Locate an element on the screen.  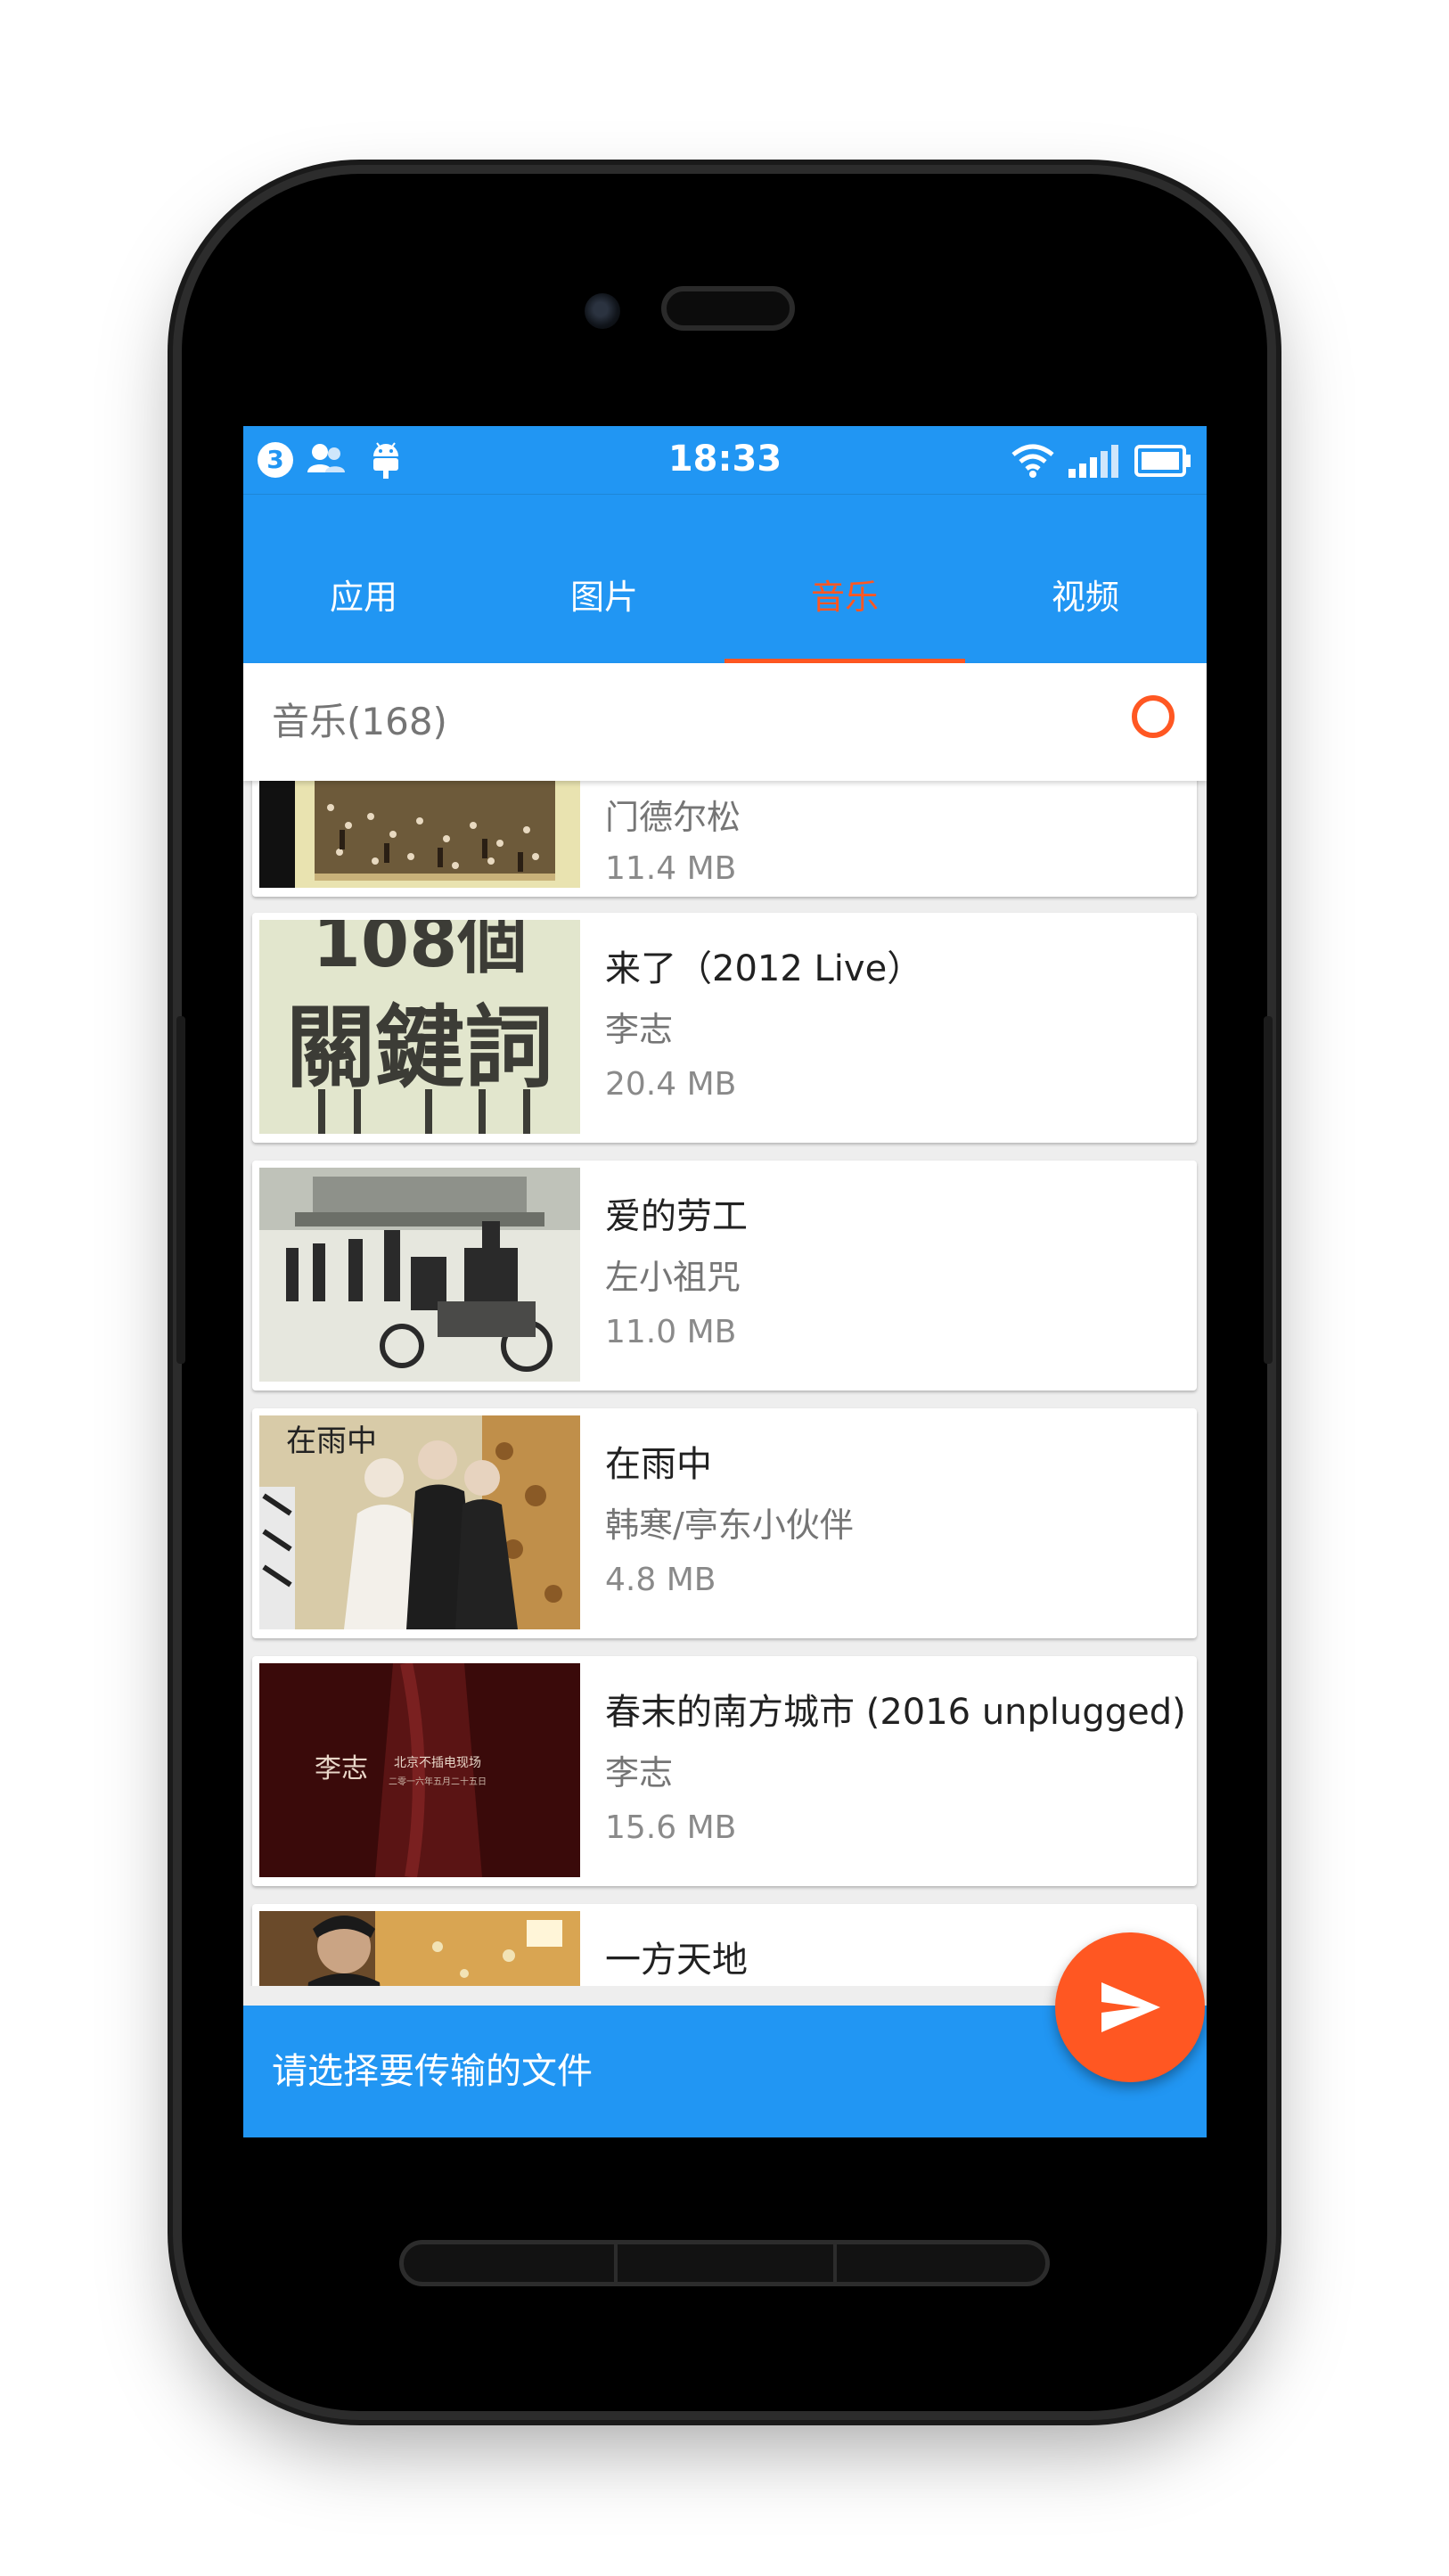
section-header: 音乐(168) is located at coordinates (725, 722).